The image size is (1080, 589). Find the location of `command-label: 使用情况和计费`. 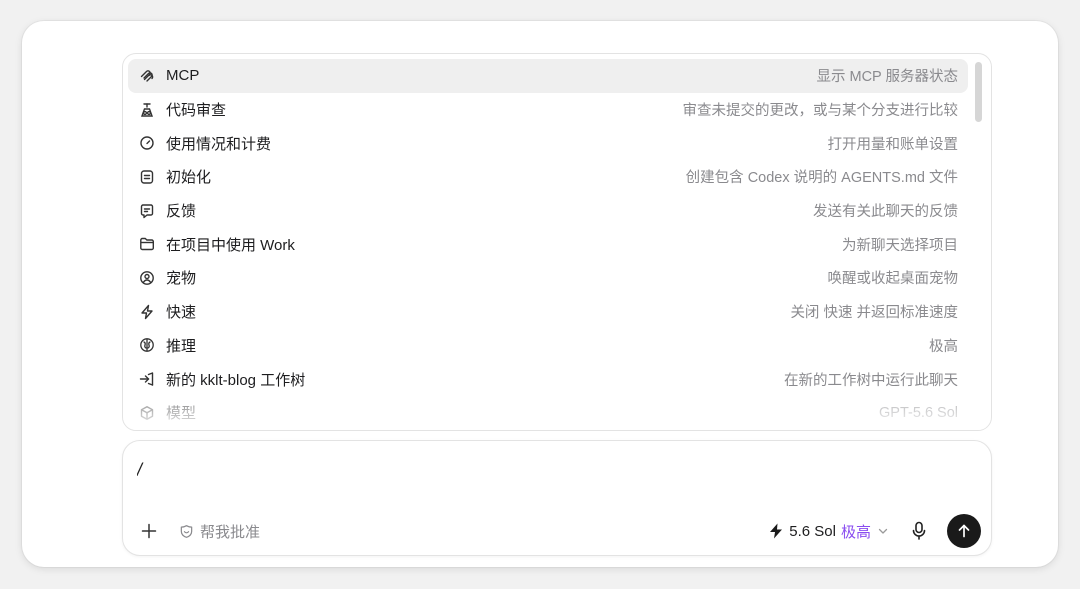

command-label: 使用情况和计费 is located at coordinates (219, 144).